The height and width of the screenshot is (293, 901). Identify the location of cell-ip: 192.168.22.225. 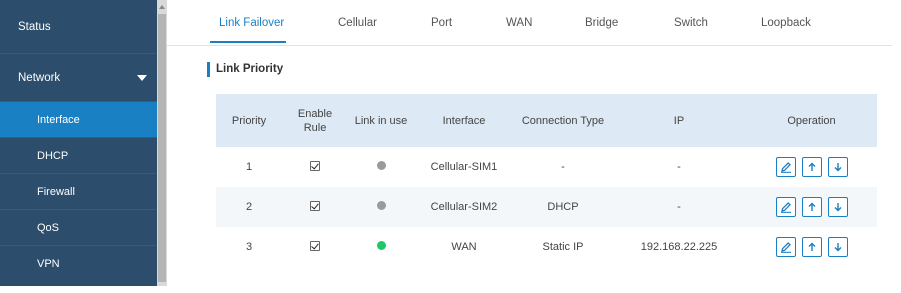
(679, 247).